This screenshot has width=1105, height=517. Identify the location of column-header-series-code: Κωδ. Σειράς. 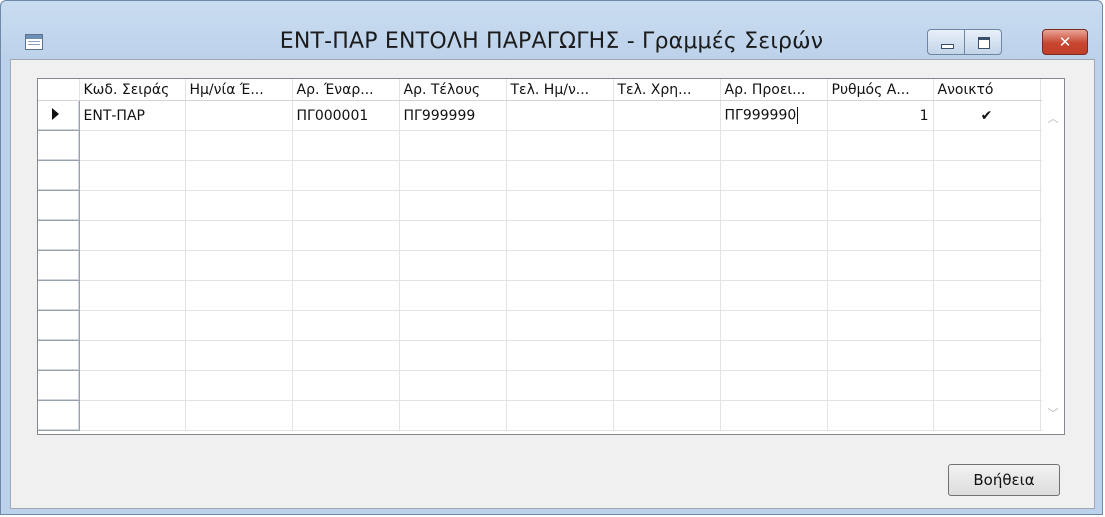
(132, 90).